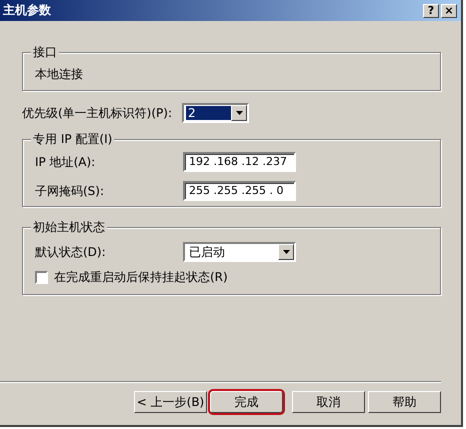  Describe the element at coordinates (141, 277) in the screenshot. I see `checkbox-label: 在完成重启动后保持挂起状态(R)` at that location.